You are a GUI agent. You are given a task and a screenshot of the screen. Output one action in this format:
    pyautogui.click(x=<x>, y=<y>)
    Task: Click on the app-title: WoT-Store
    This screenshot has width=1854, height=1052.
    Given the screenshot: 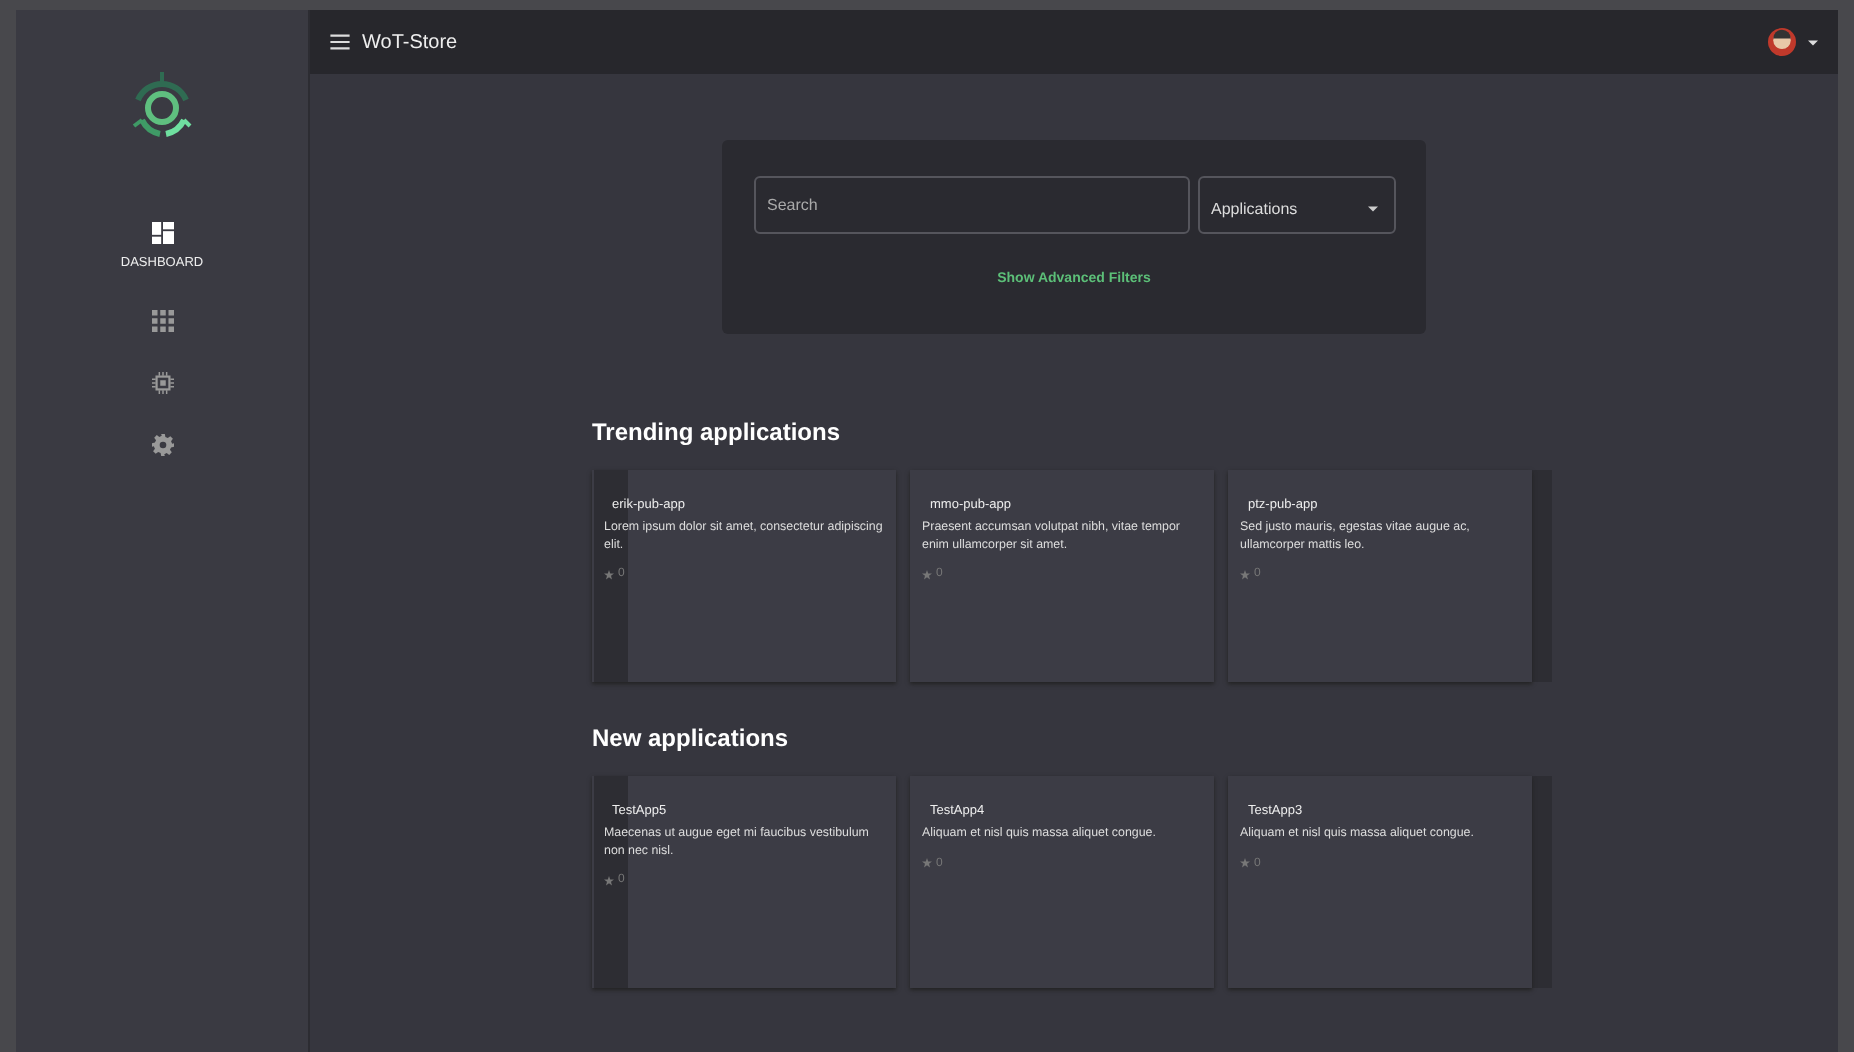 What is the action you would take?
    pyautogui.click(x=410, y=42)
    